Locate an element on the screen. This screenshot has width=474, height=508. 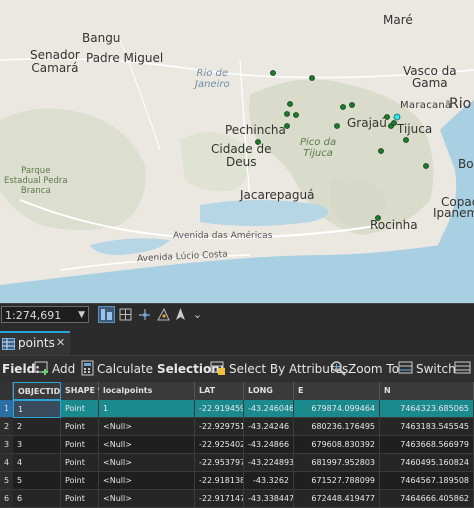
cell-long: -43.224893 is located at coordinates (269, 463).